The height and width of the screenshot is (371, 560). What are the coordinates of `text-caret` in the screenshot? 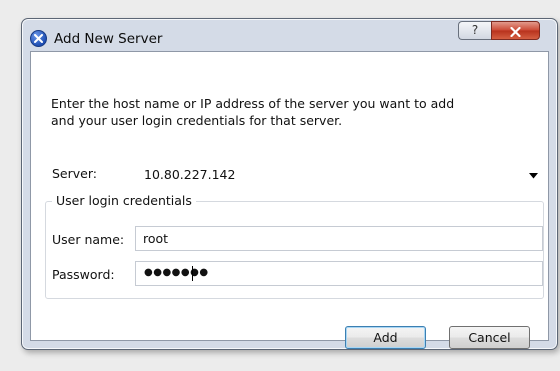 It's located at (192, 273).